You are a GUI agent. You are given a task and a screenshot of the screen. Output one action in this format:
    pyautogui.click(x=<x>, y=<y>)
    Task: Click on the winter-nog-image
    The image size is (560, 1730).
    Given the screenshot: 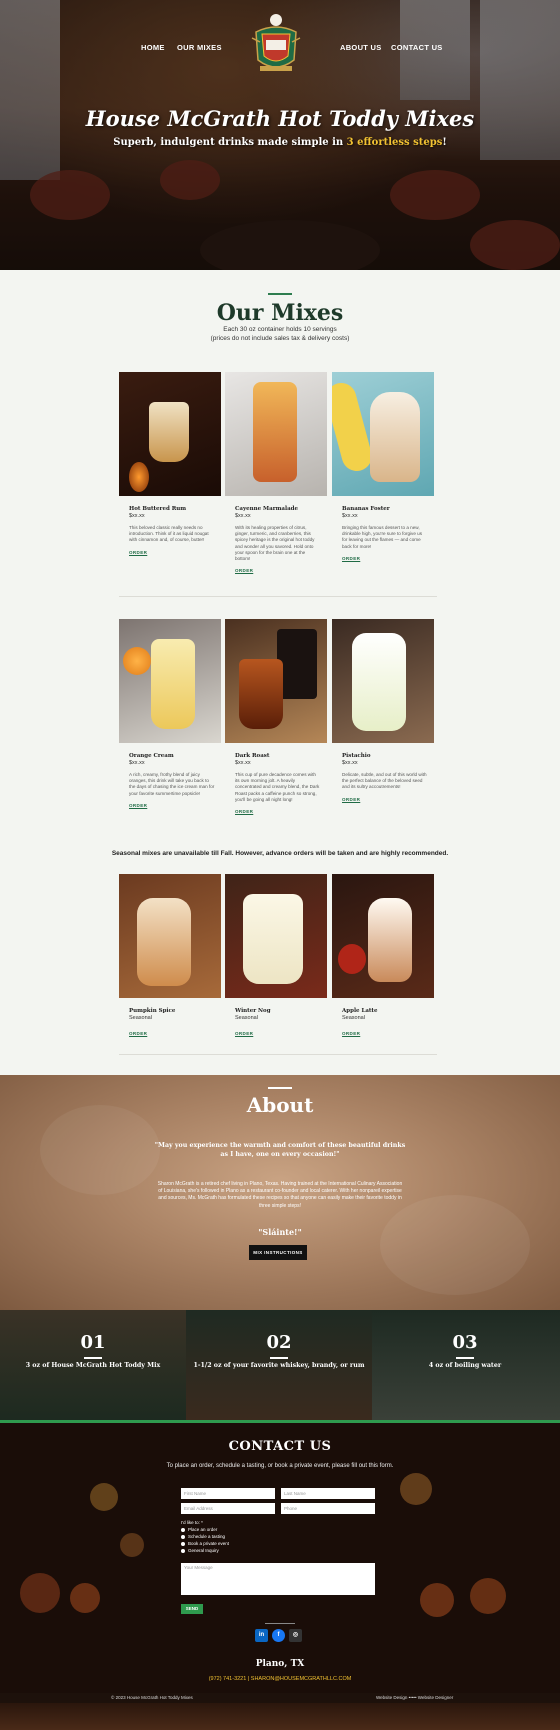 What is the action you would take?
    pyautogui.click(x=276, y=936)
    